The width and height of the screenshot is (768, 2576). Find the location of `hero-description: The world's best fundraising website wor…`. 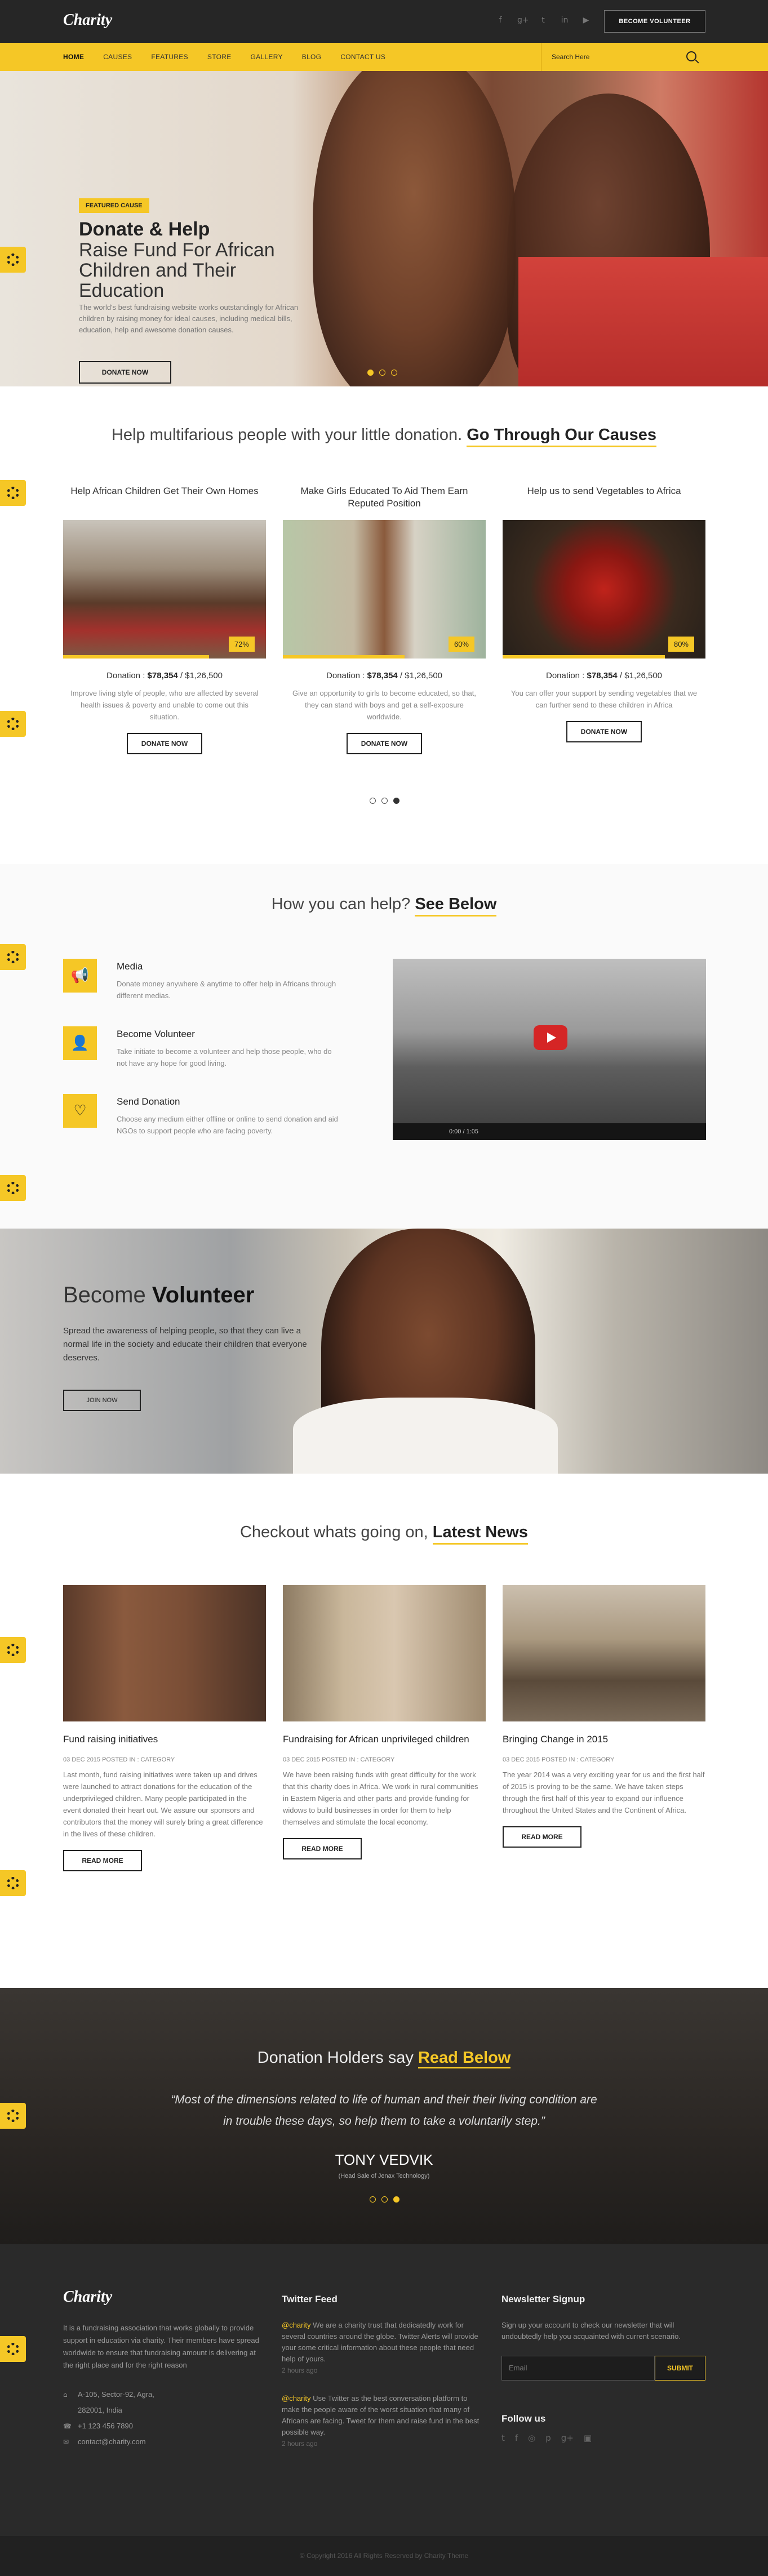

hero-description: The world's best fundraising website wor… is located at coordinates (189, 318).